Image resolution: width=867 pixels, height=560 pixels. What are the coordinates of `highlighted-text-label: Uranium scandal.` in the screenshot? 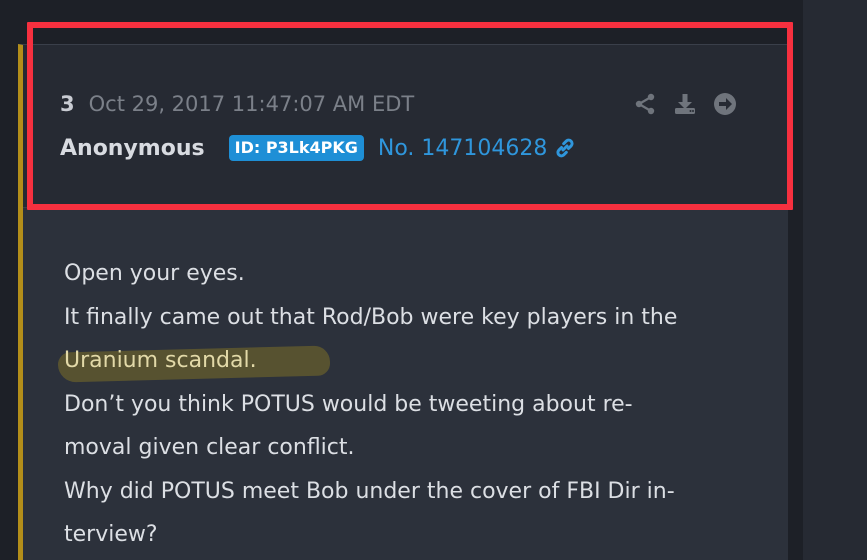 It's located at (160, 360).